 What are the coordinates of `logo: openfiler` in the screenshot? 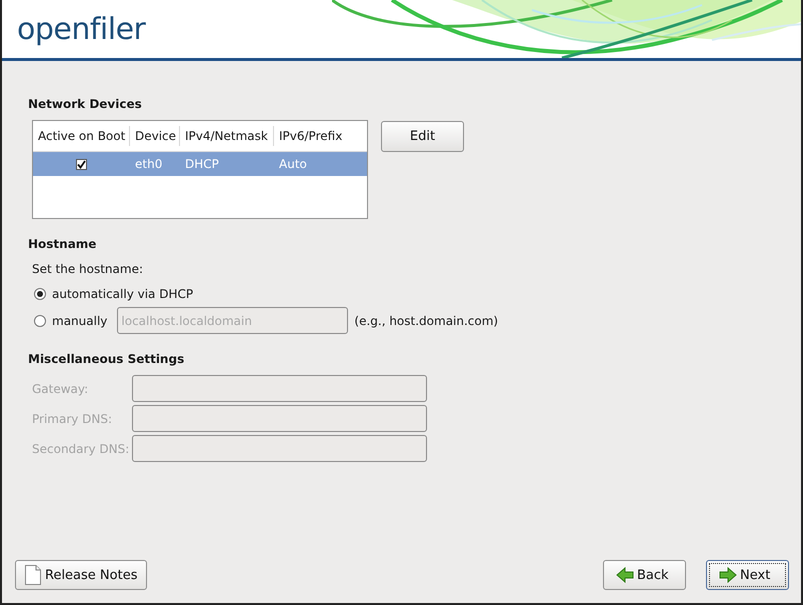 It's located at (81, 29).